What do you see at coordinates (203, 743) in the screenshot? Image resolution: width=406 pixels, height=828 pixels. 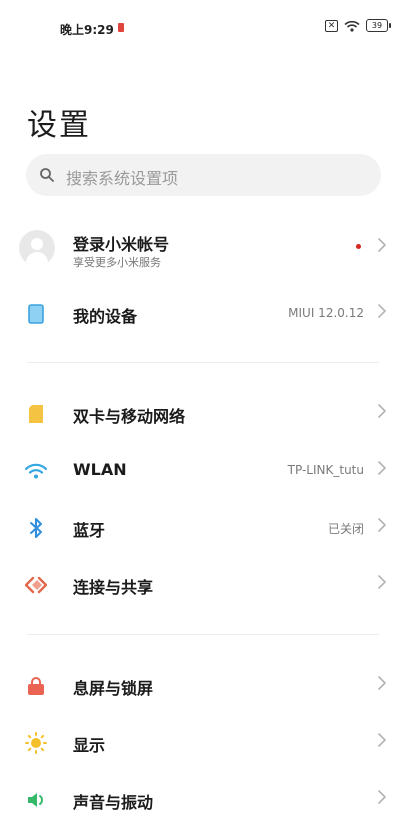 I see `display-row: 显示` at bounding box center [203, 743].